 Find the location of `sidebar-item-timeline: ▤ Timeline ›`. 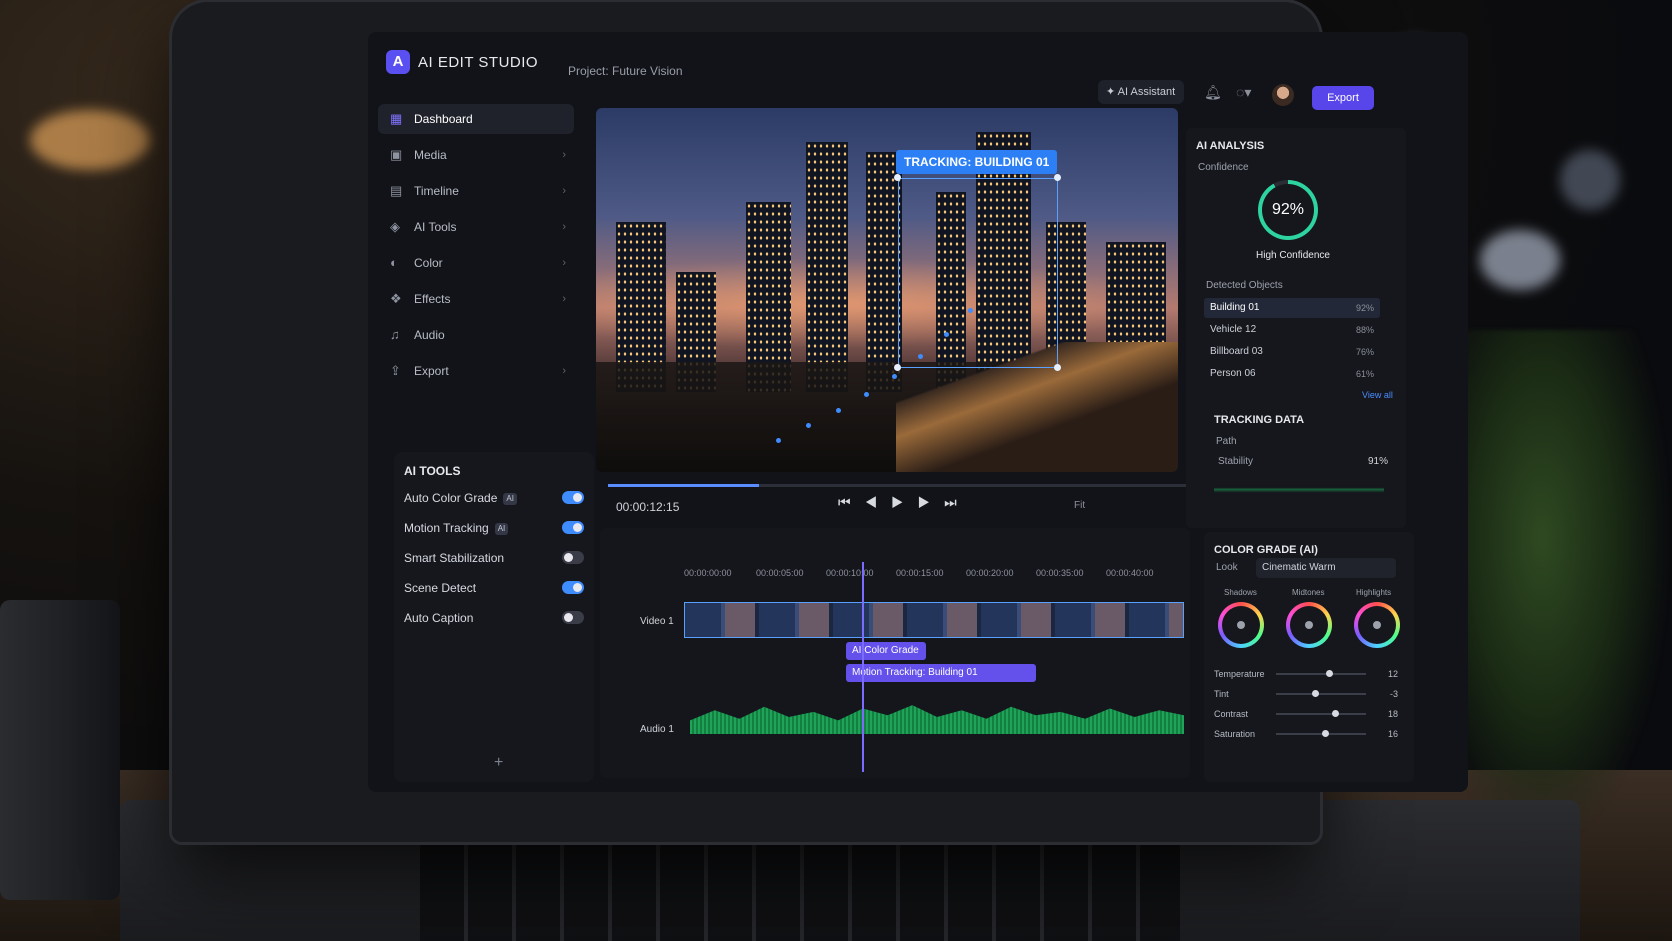

sidebar-item-timeline: ▤ Timeline › is located at coordinates (476, 191).